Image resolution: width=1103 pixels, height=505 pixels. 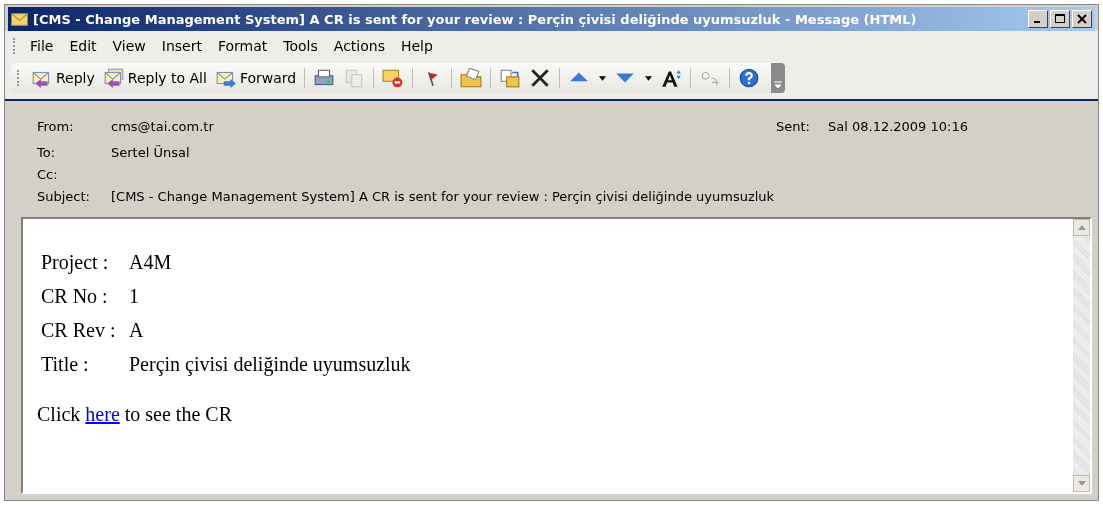 What do you see at coordinates (1081, 355) in the screenshot?
I see `scrollbar` at bounding box center [1081, 355].